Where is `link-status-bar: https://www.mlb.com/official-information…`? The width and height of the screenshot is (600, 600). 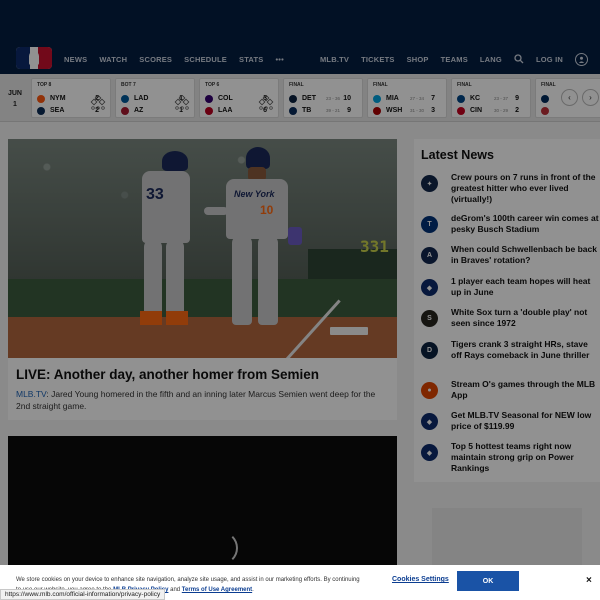 link-status-bar: https://www.mlb.com/official-information… is located at coordinates (83, 594).